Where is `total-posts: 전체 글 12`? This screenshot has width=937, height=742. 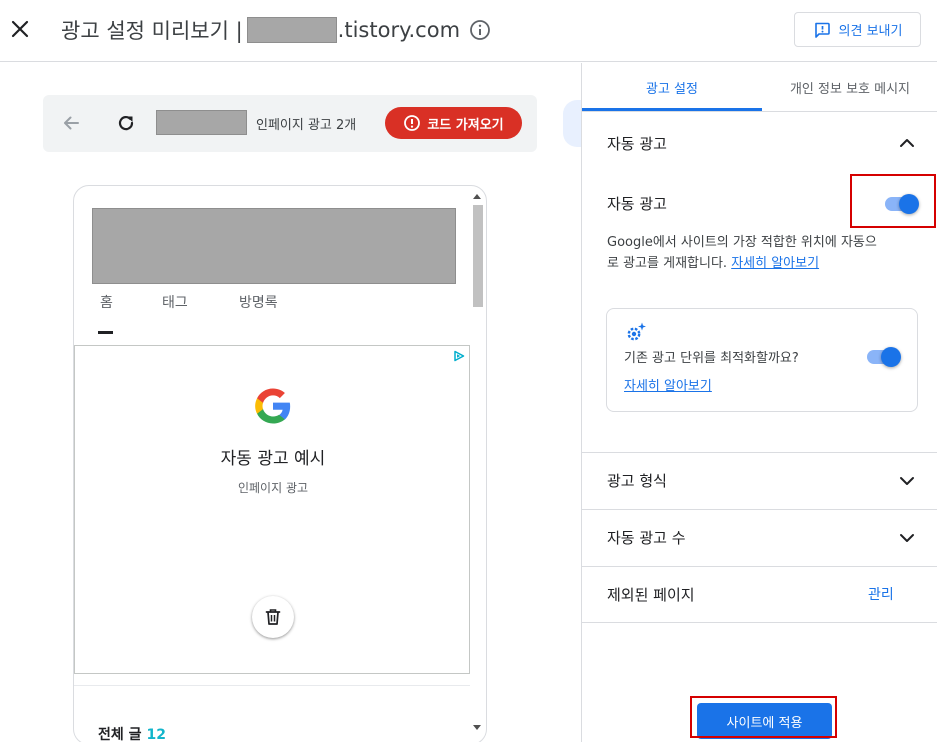
total-posts: 전체 글 12 is located at coordinates (132, 733).